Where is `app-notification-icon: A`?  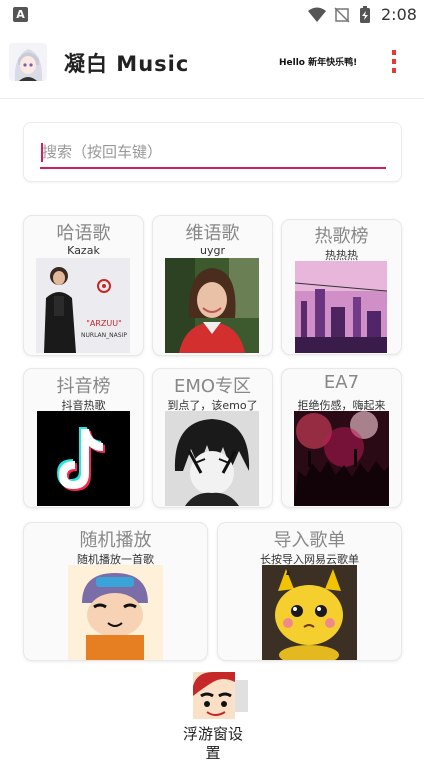 app-notification-icon: A is located at coordinates (20, 14).